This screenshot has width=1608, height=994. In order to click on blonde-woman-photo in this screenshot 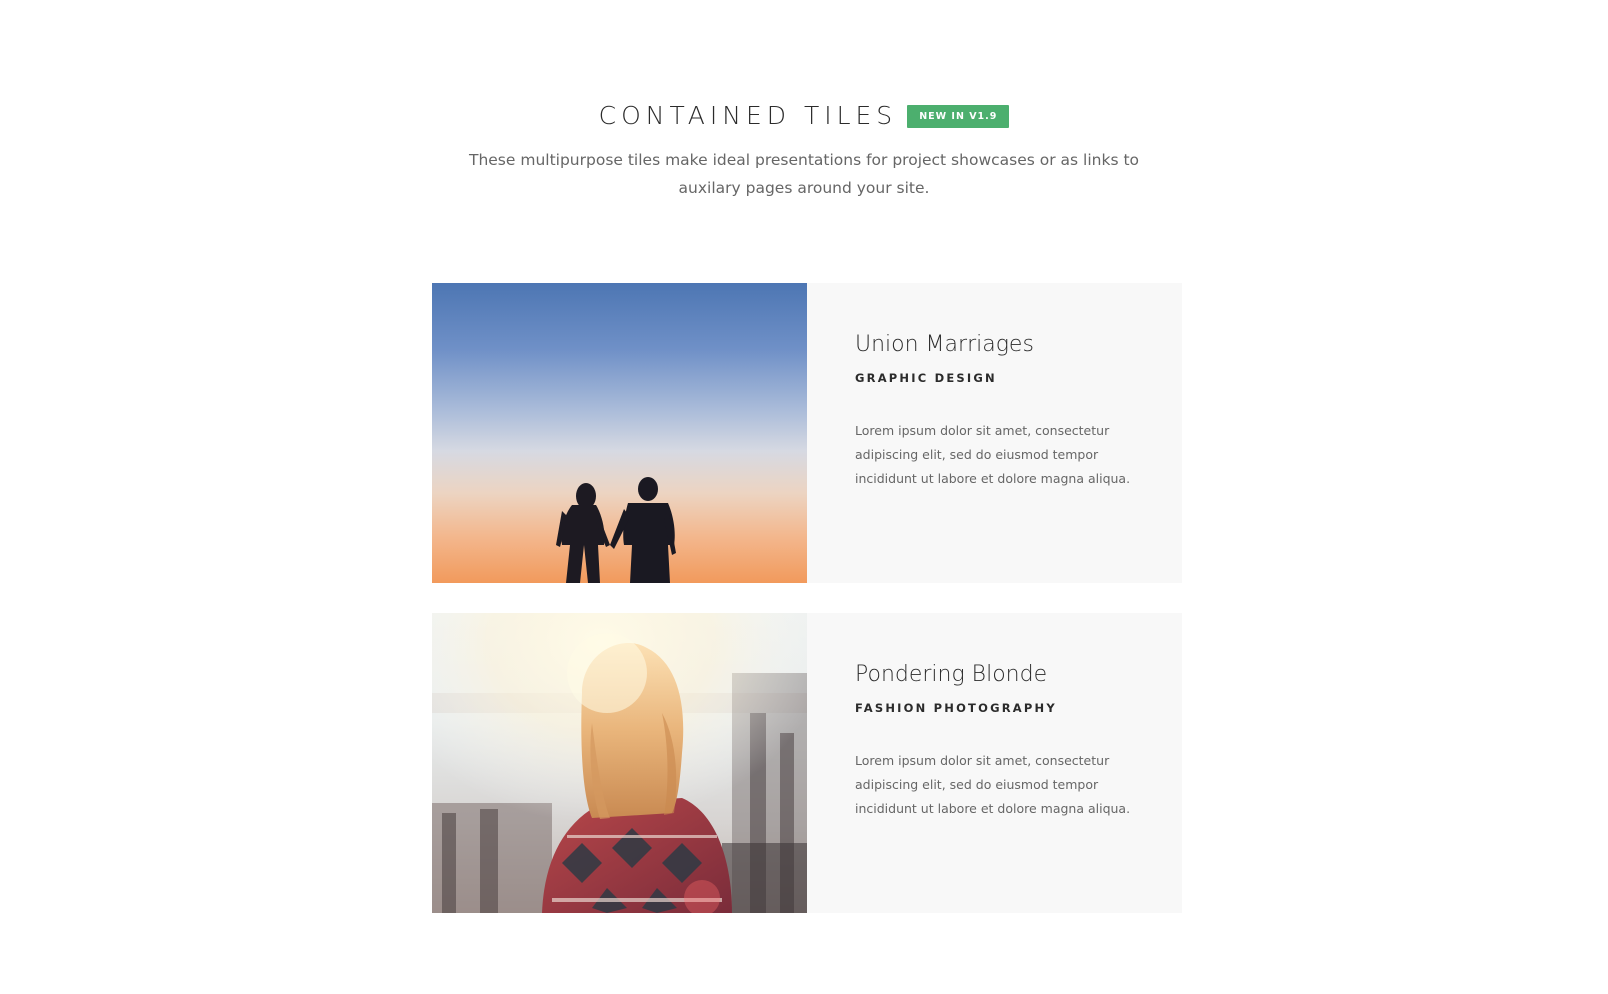, I will do `click(619, 763)`.